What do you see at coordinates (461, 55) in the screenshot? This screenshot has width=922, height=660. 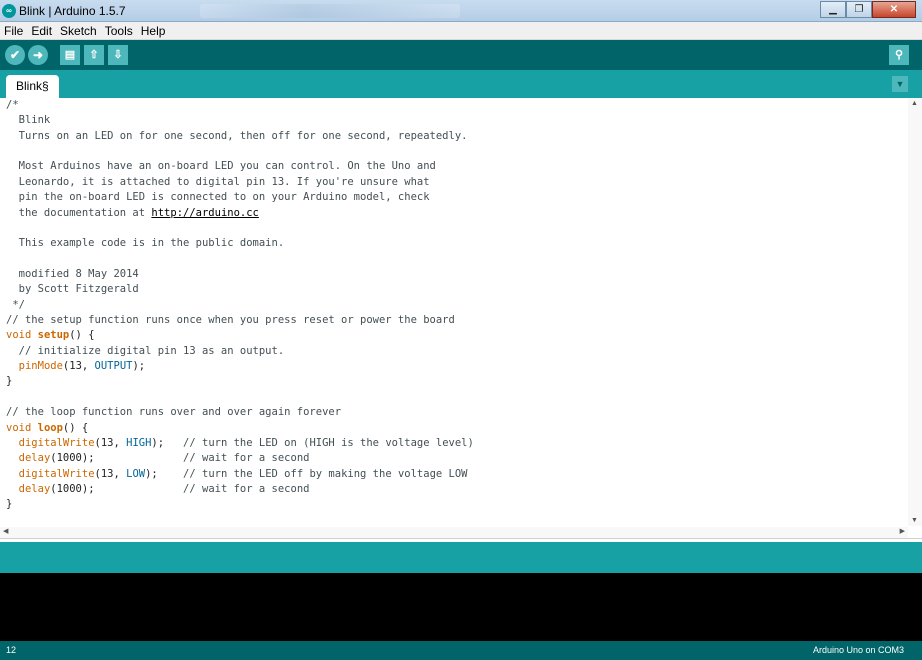 I see `toolbar: ✔ ➜ ▤ ⇧ ⇩ ⚲` at bounding box center [461, 55].